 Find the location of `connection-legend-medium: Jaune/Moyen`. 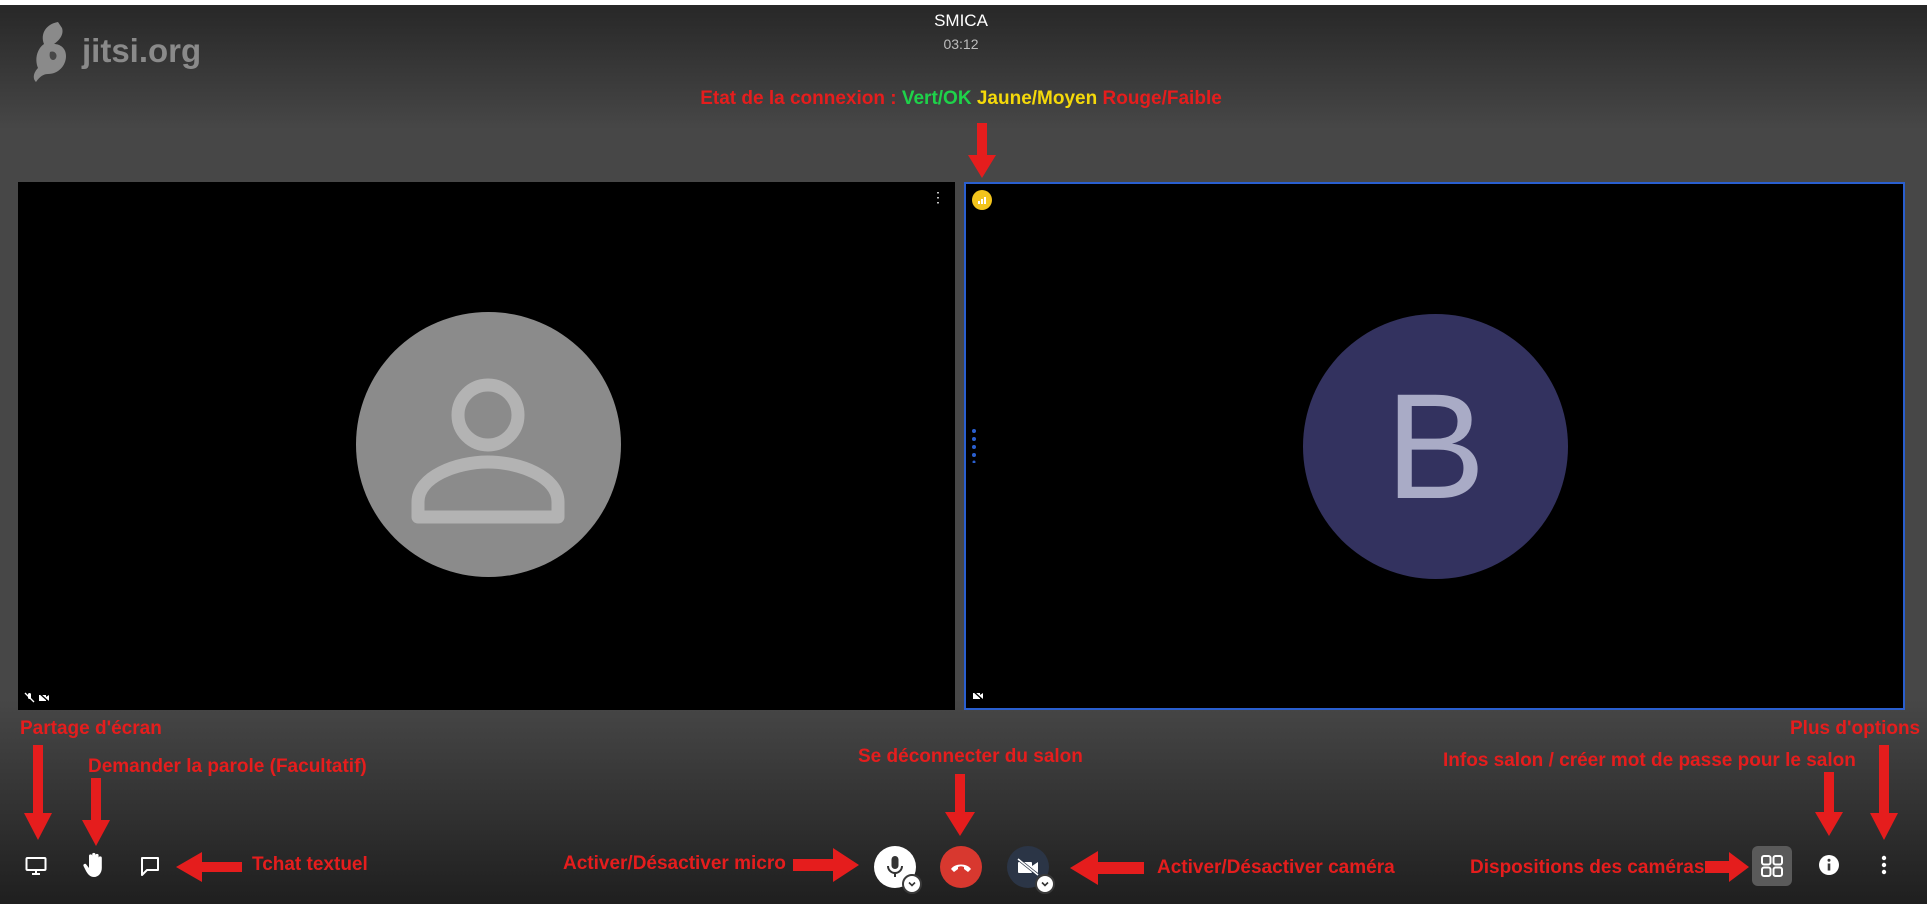

connection-legend-medium: Jaune/Moyen is located at coordinates (1037, 98).